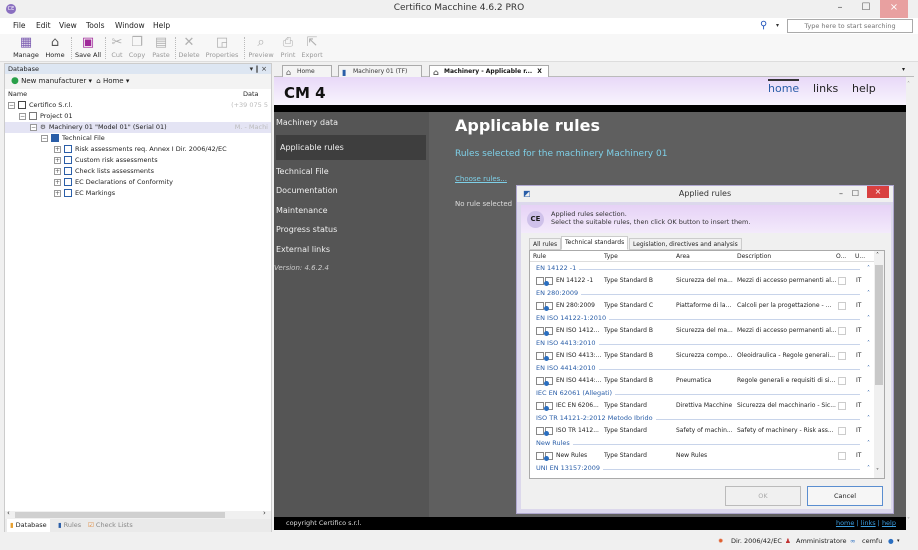  What do you see at coordinates (261, 47) in the screenshot?
I see `preview-button: ⌕ Preview` at bounding box center [261, 47].